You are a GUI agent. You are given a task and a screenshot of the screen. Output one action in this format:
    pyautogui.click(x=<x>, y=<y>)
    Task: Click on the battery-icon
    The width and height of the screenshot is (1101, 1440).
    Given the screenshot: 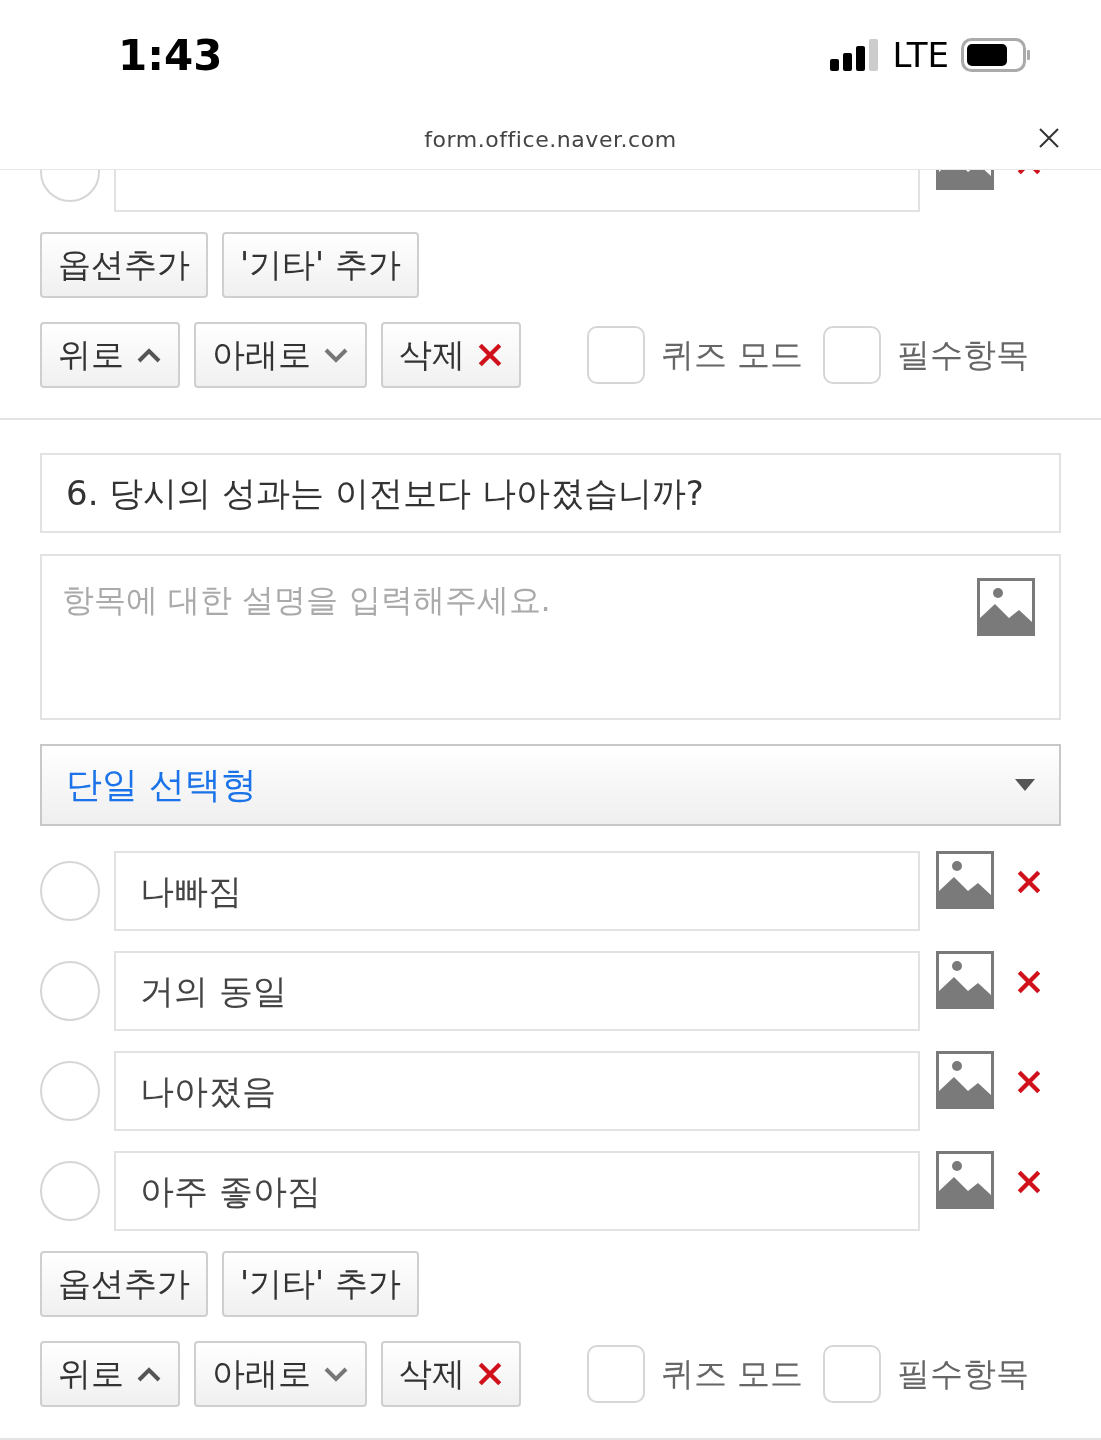 What is the action you would take?
    pyautogui.click(x=996, y=55)
    